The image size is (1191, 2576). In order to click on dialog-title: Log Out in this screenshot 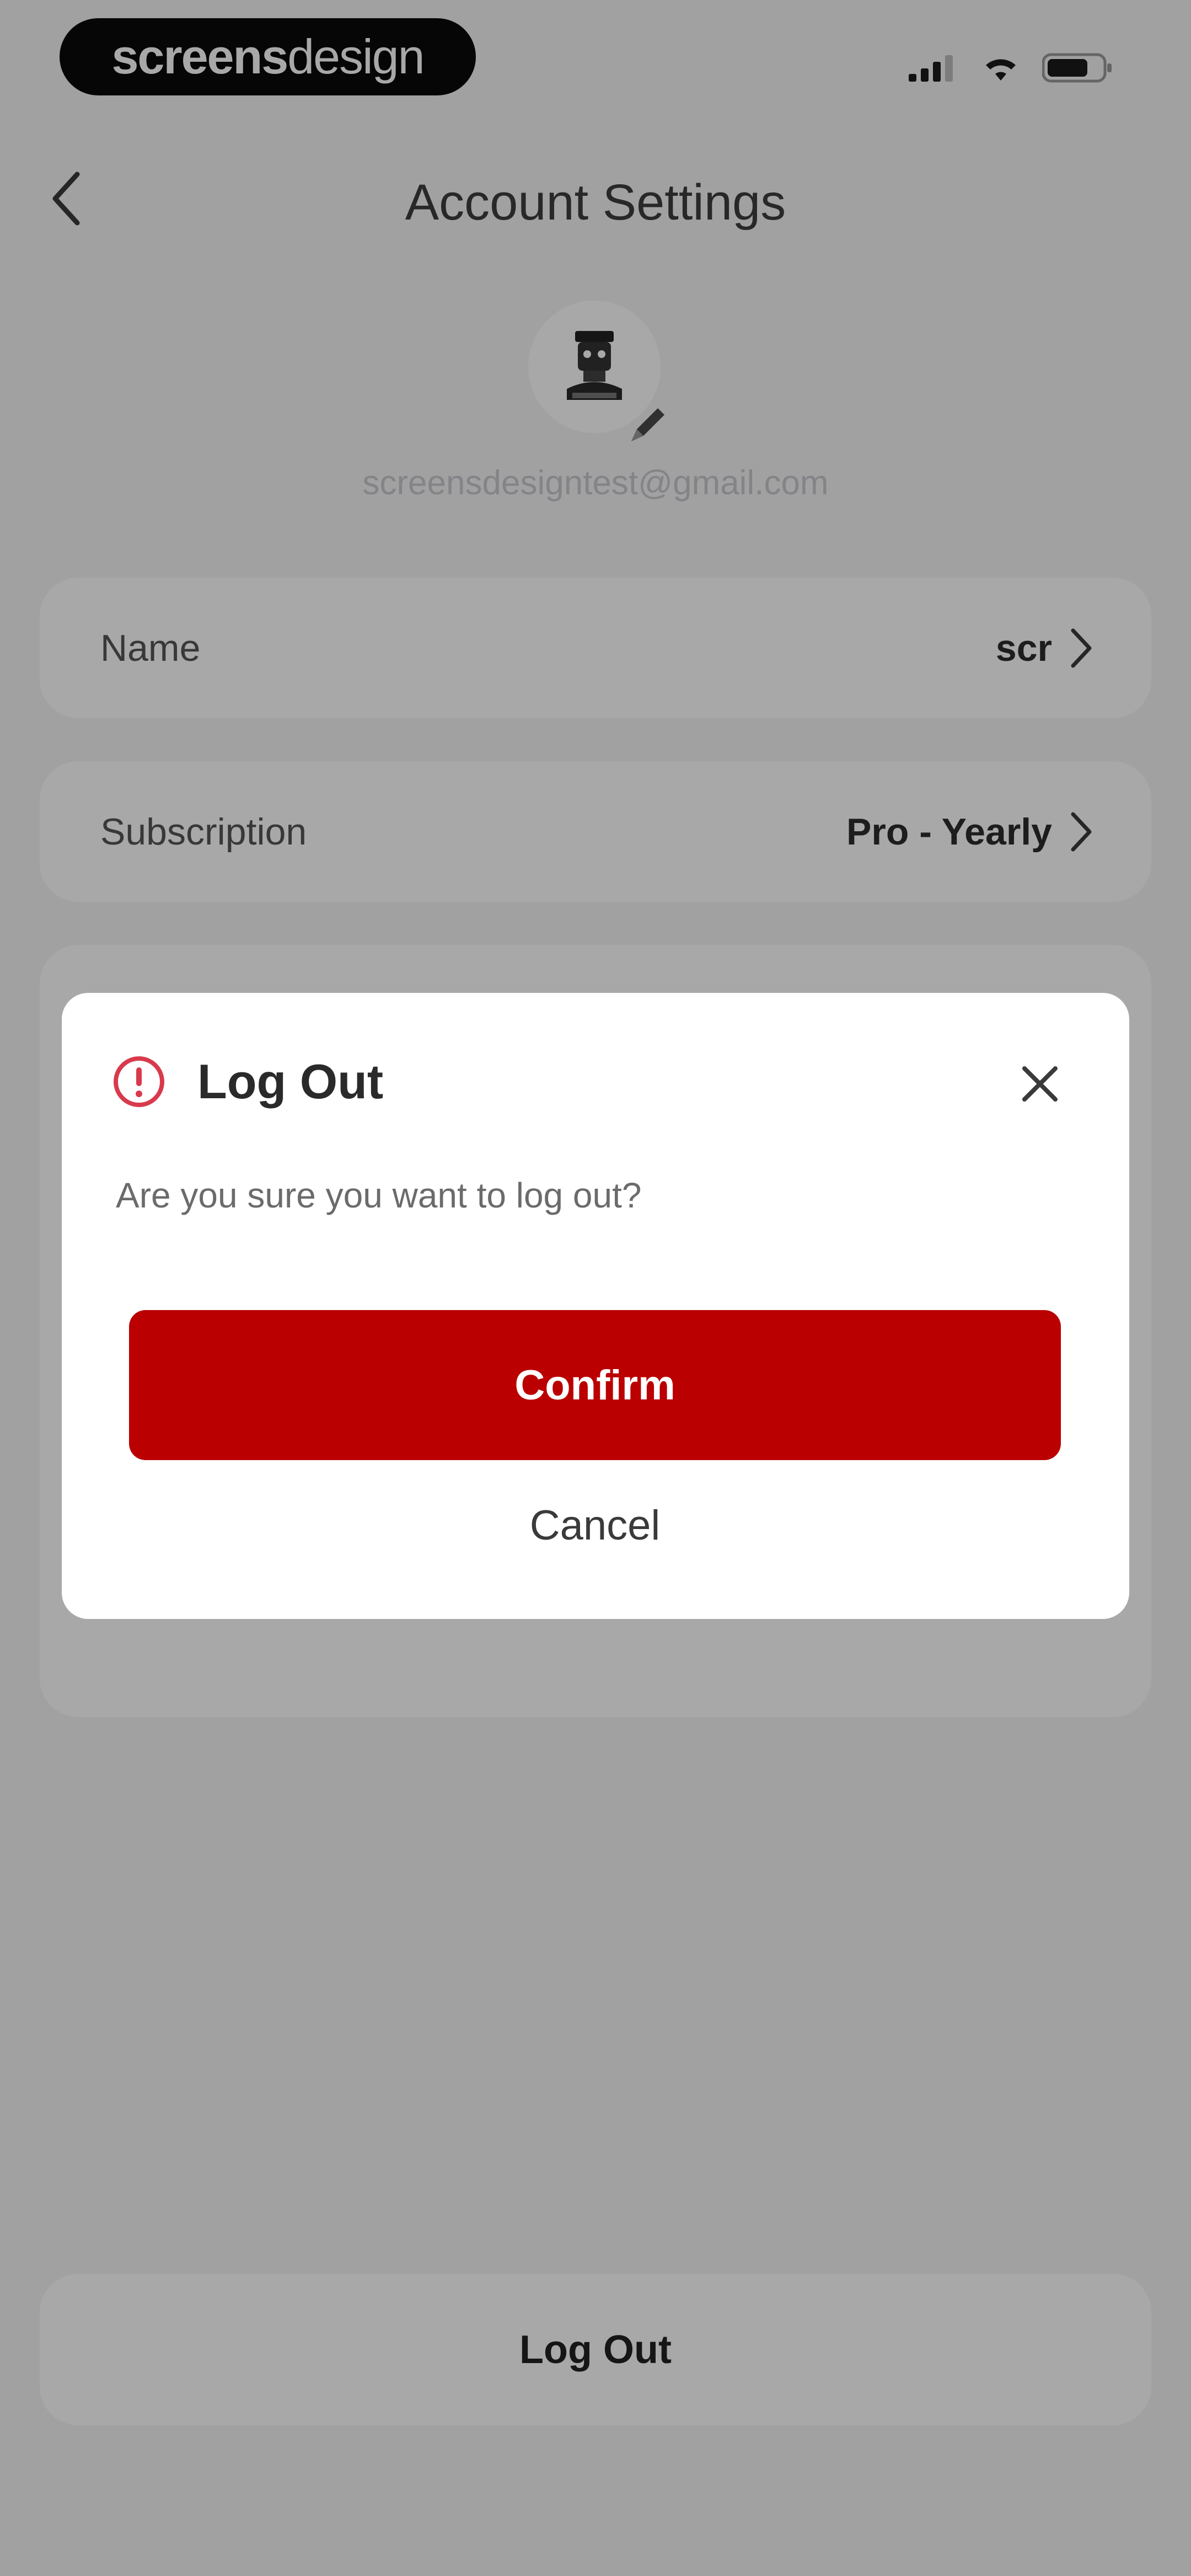, I will do `click(290, 1081)`.